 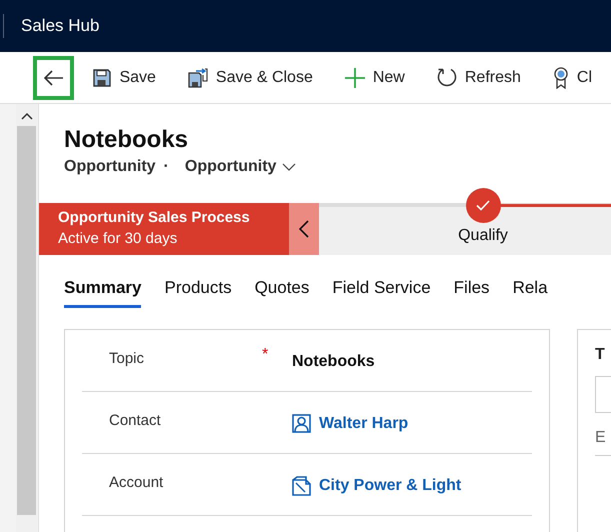 I want to click on toolbar-button: Save & Close, so click(x=250, y=78).